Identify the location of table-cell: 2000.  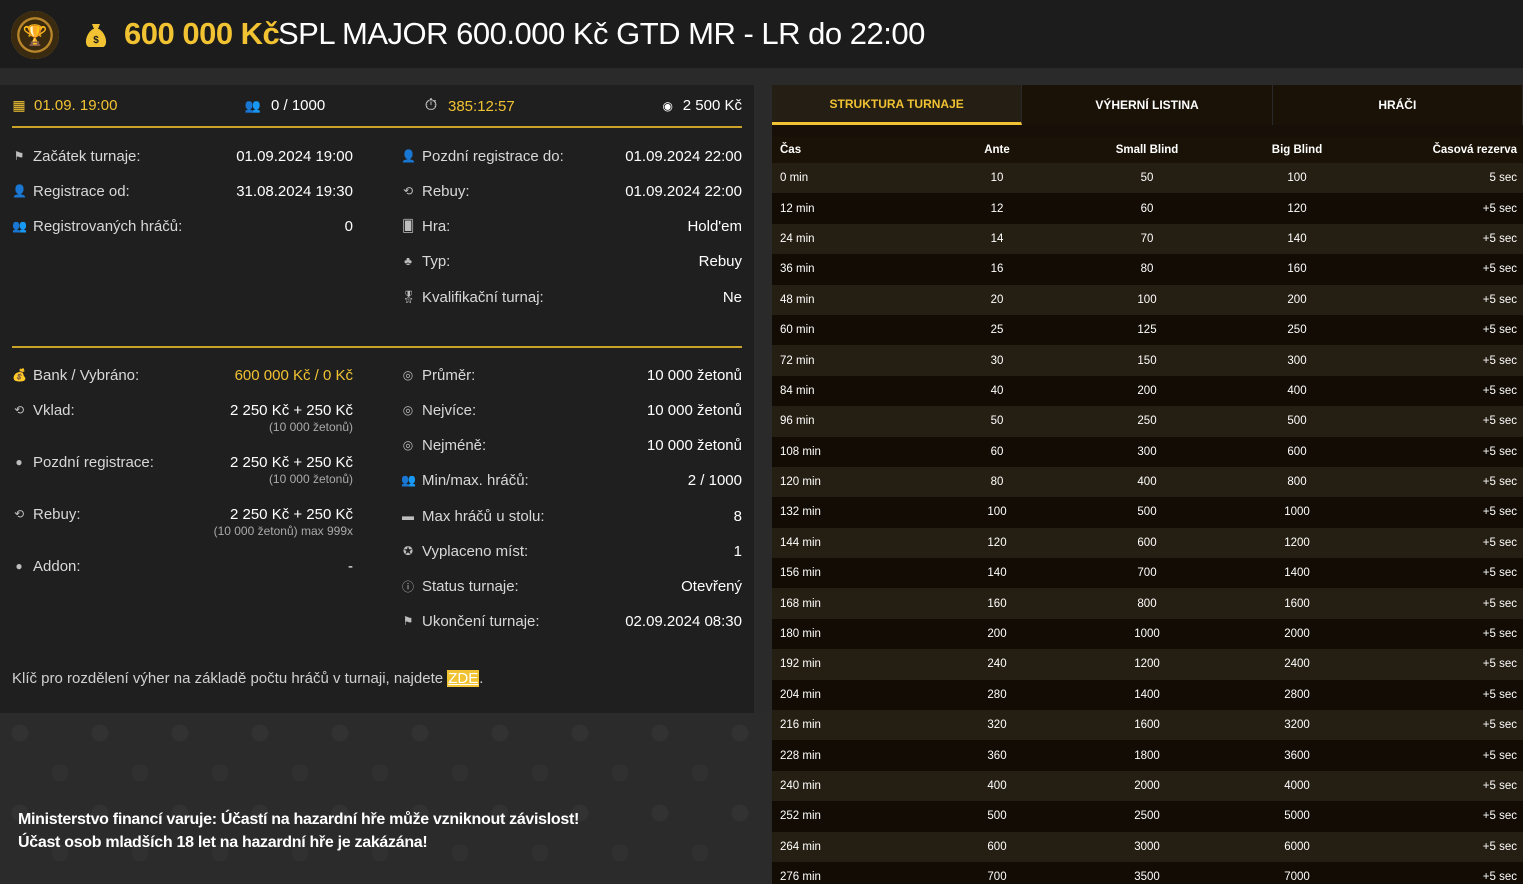
(1297, 634).